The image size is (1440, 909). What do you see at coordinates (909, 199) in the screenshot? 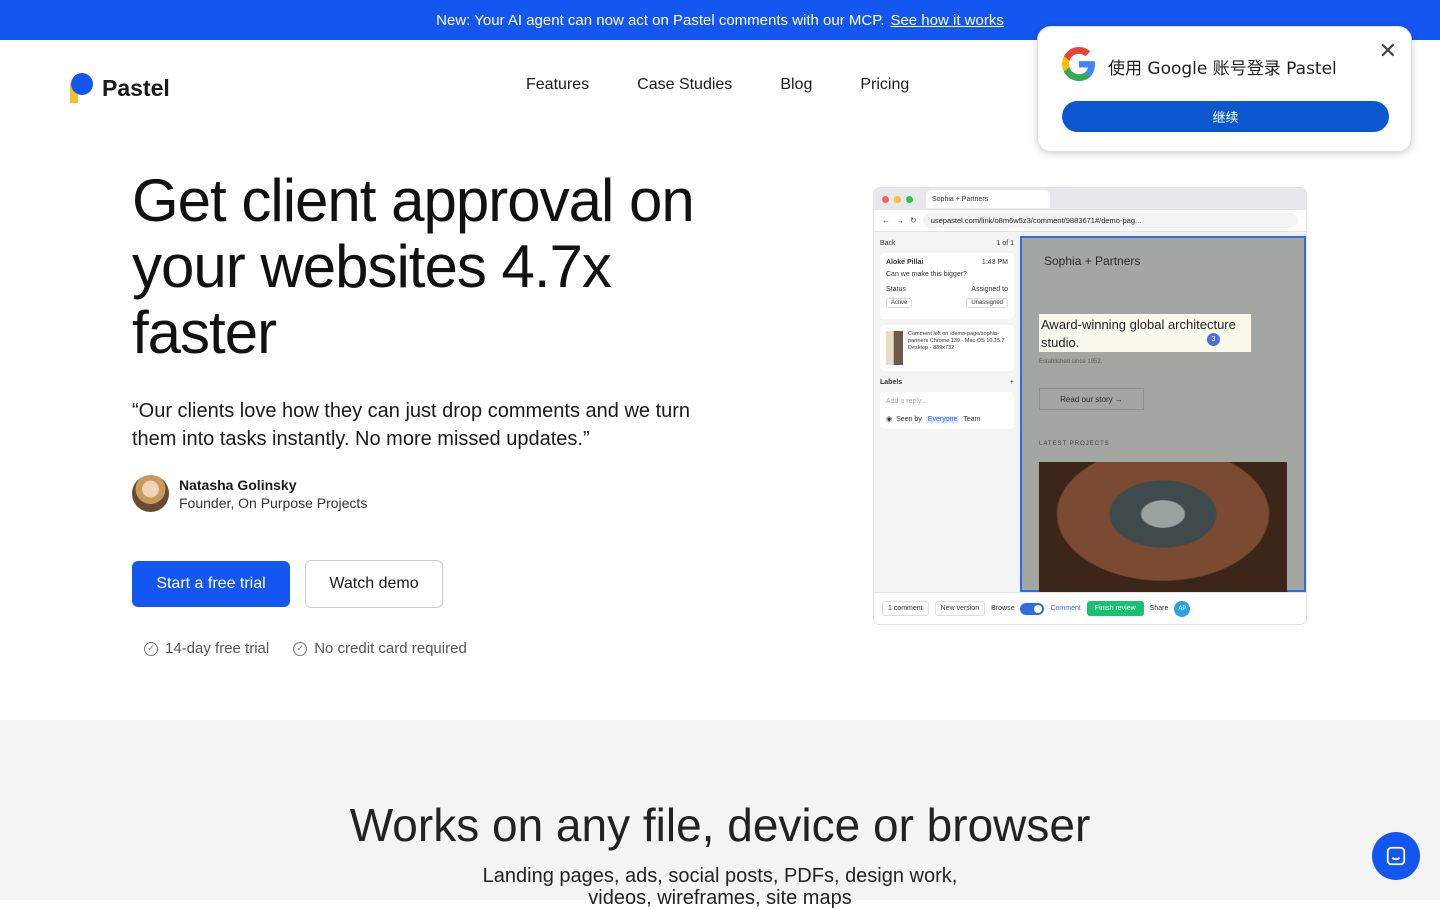
I see `maximize-dot-icon` at bounding box center [909, 199].